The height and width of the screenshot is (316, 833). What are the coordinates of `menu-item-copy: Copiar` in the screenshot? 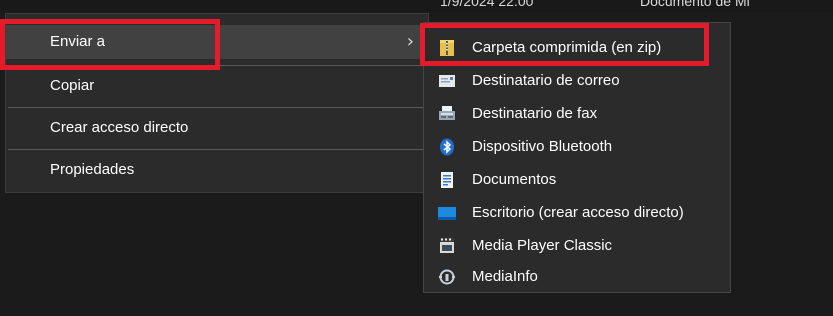 It's located at (217, 86).